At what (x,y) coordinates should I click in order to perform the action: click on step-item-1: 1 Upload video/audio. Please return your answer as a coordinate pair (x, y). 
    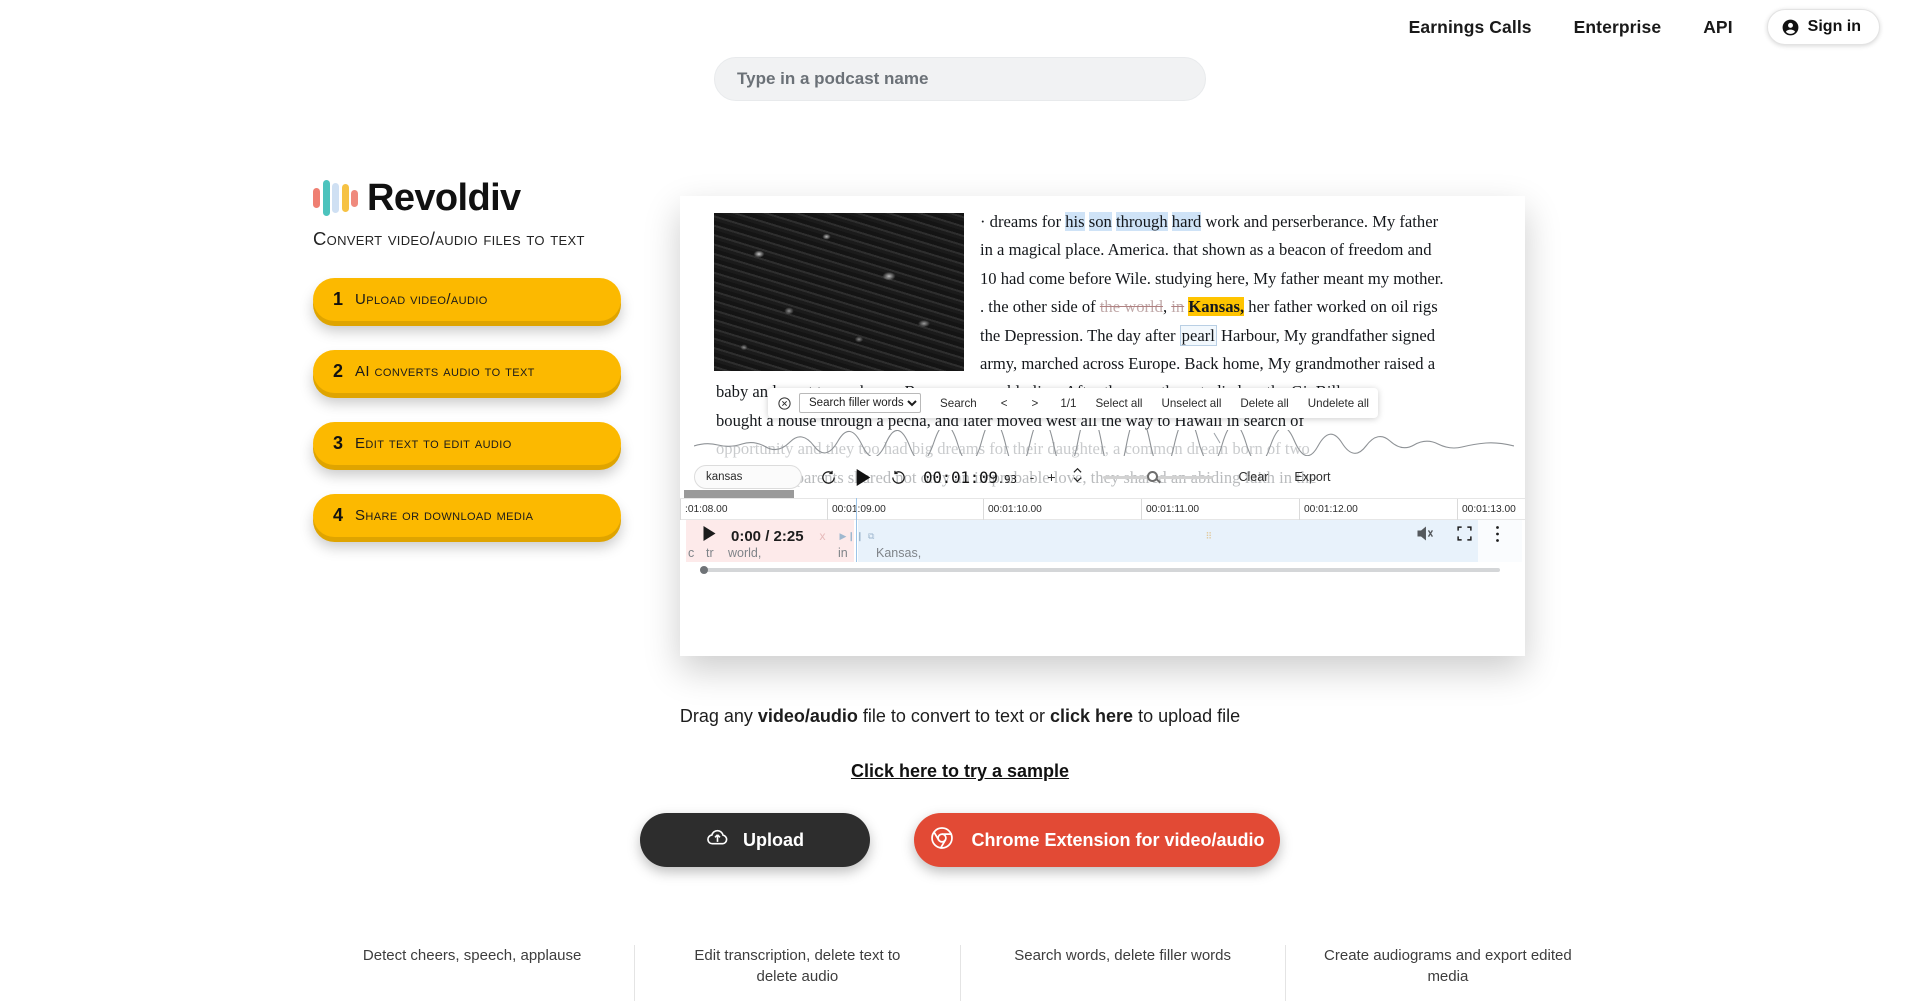
    Looking at the image, I should click on (467, 299).